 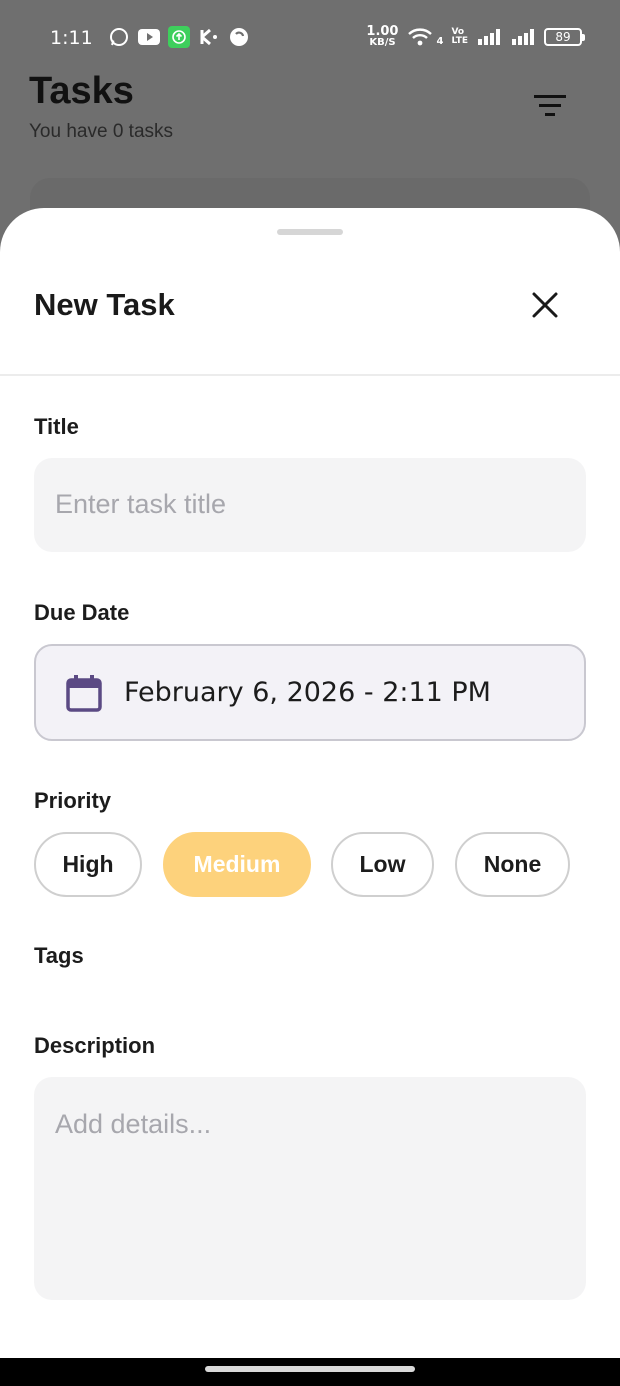 I want to click on network-type-label: 4, so click(x=440, y=41).